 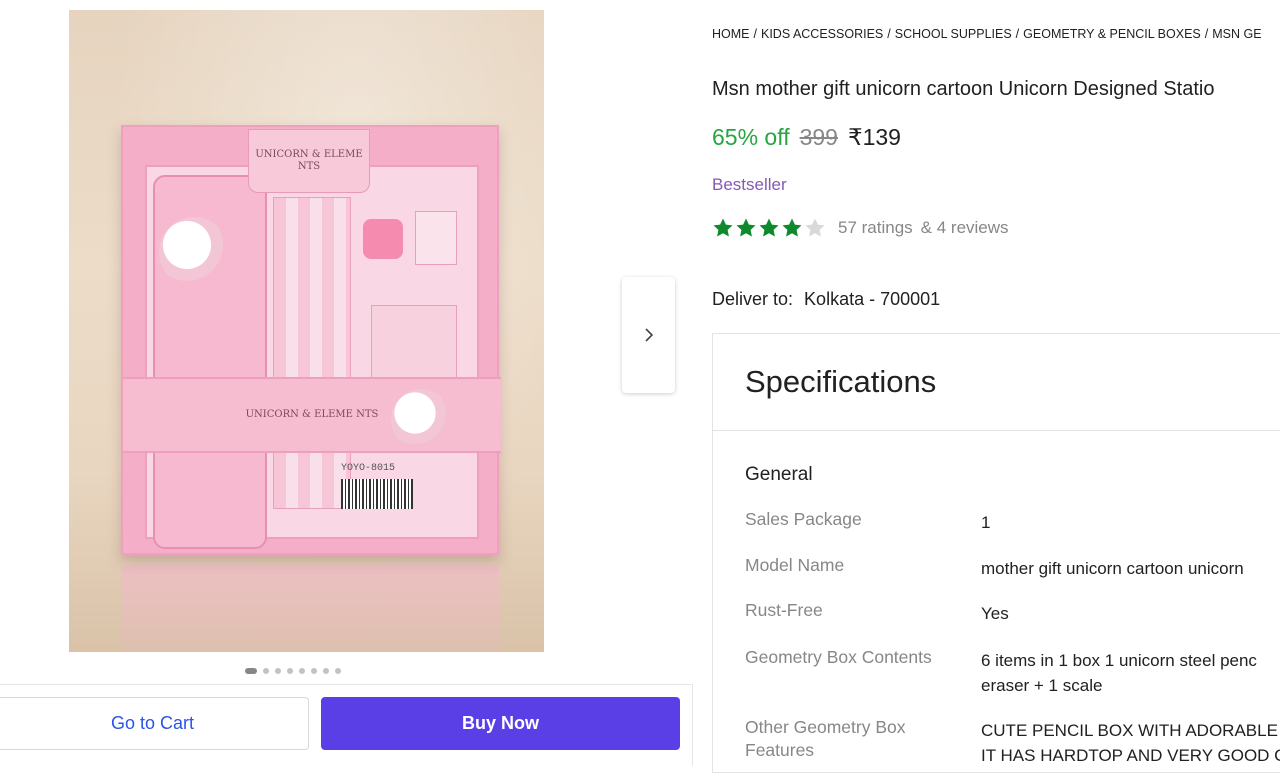 I want to click on carousel-dots, so click(x=293, y=671).